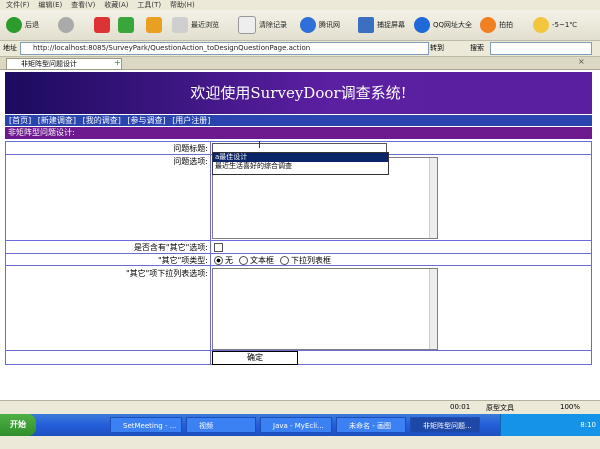 The height and width of the screenshot is (449, 600). I want to click on clear-history-button: 清除记录, so click(262, 25).